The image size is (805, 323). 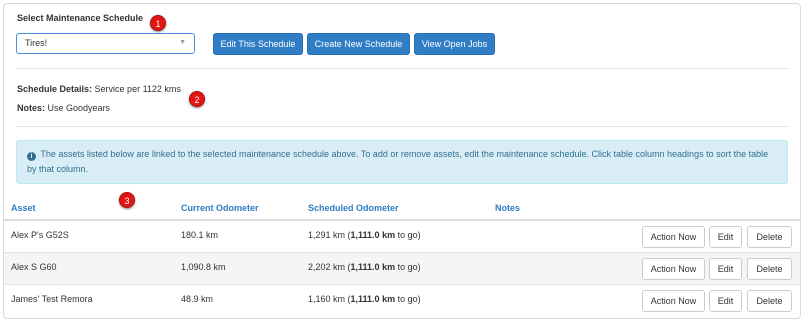 I want to click on notes-value: Use Goodyears, so click(x=79, y=108).